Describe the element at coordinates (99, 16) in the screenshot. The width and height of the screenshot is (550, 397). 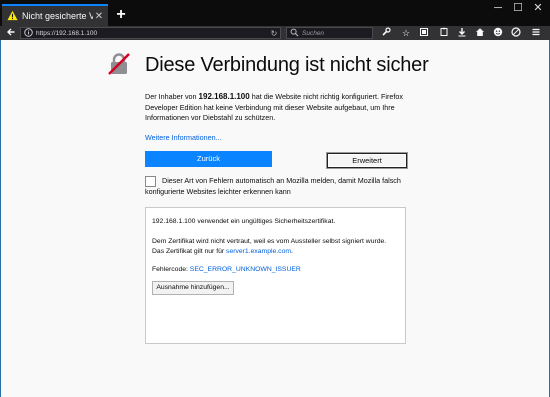
I see `tab-close-icon: ✕` at that location.